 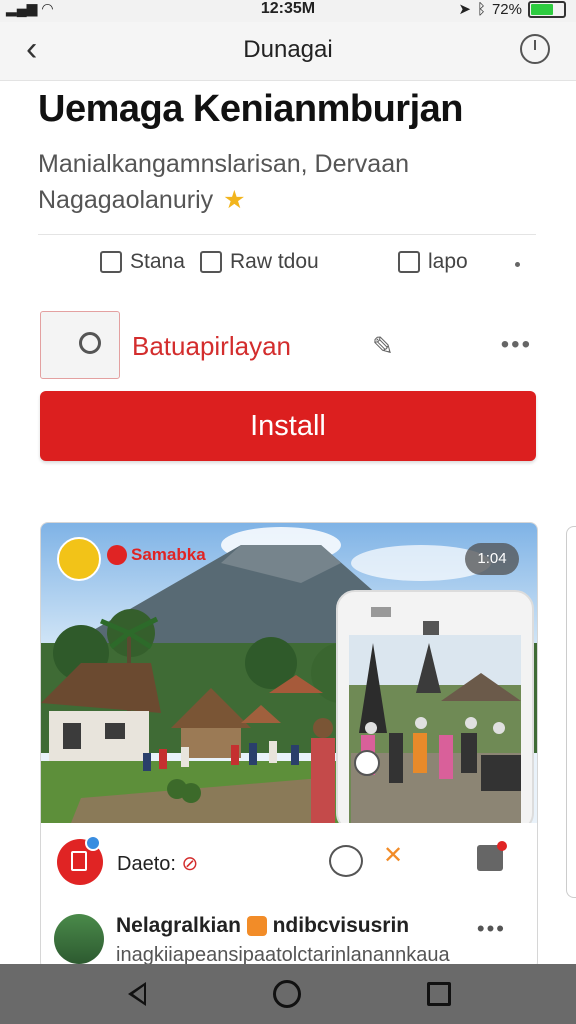 I want to click on brand-avatar, so click(x=79, y=559).